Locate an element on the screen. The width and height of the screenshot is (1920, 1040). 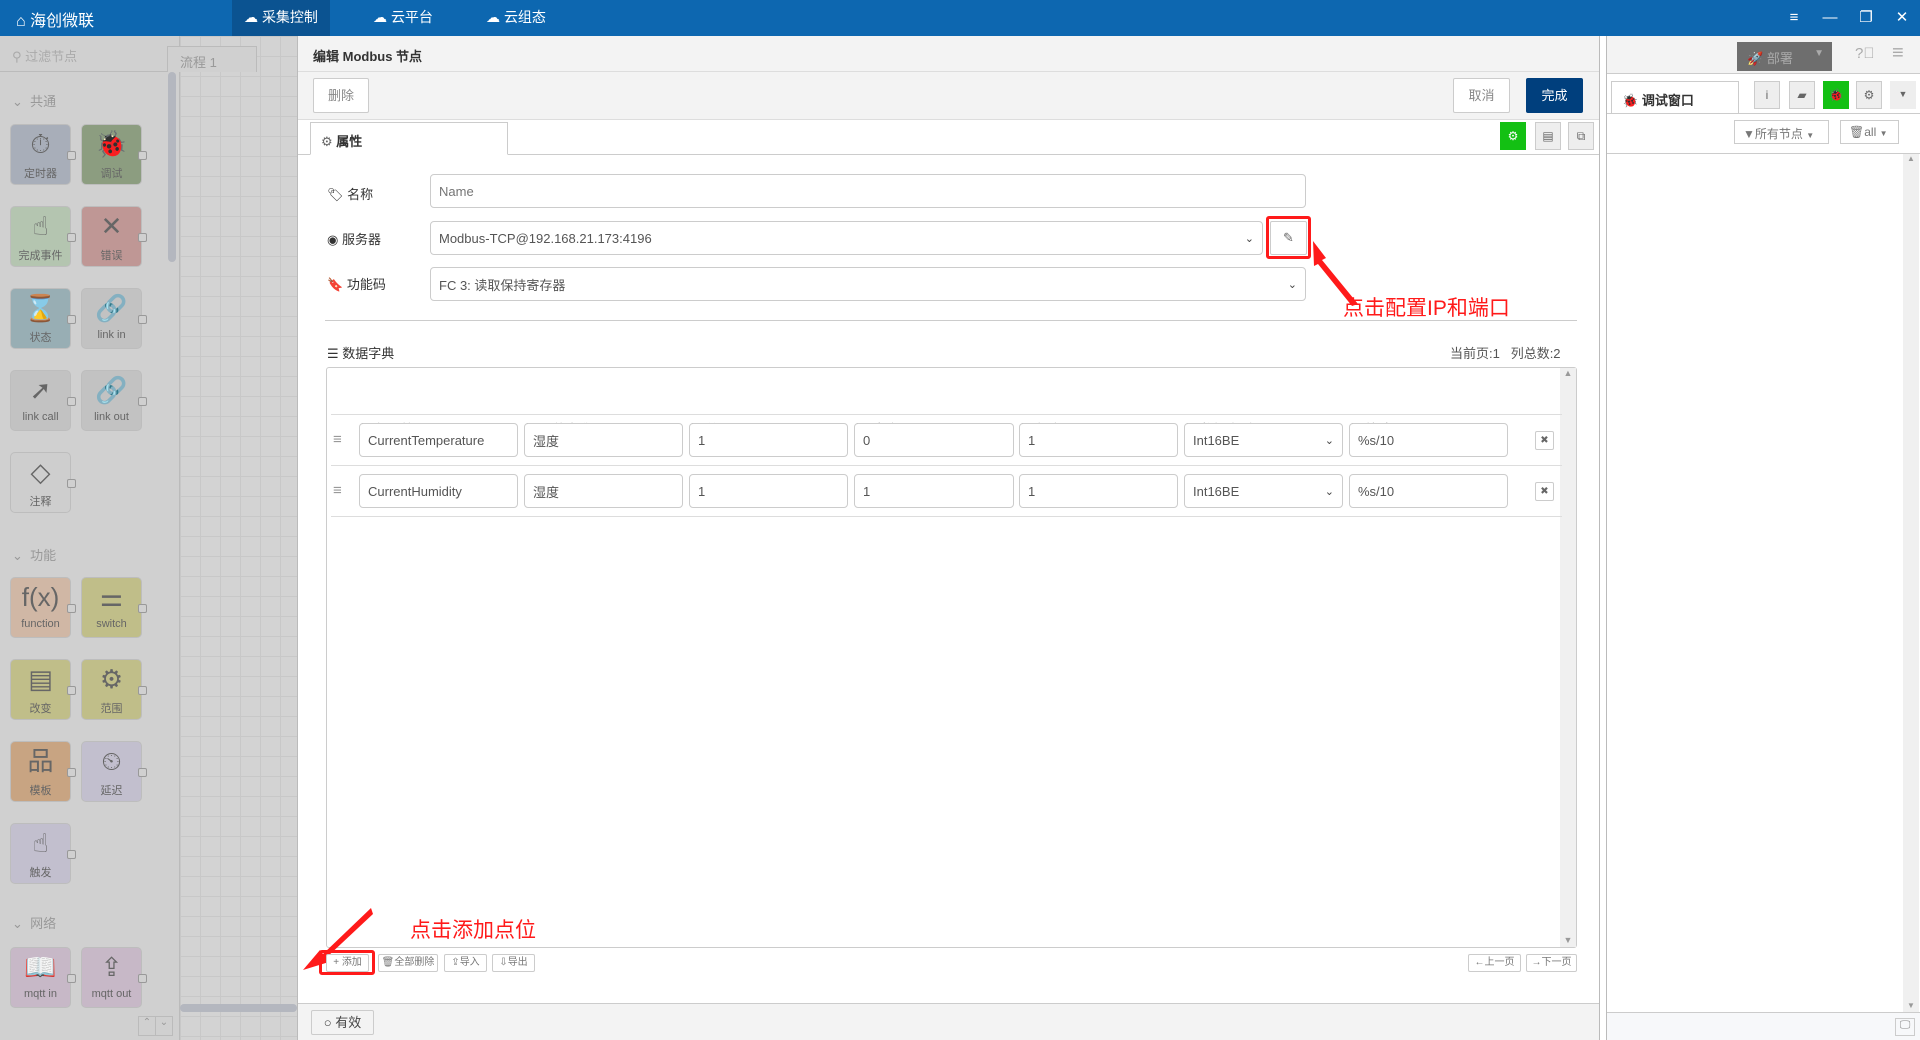
nav-tab-cloud-config: ☁ 云组态 is located at coordinates (516, 18).